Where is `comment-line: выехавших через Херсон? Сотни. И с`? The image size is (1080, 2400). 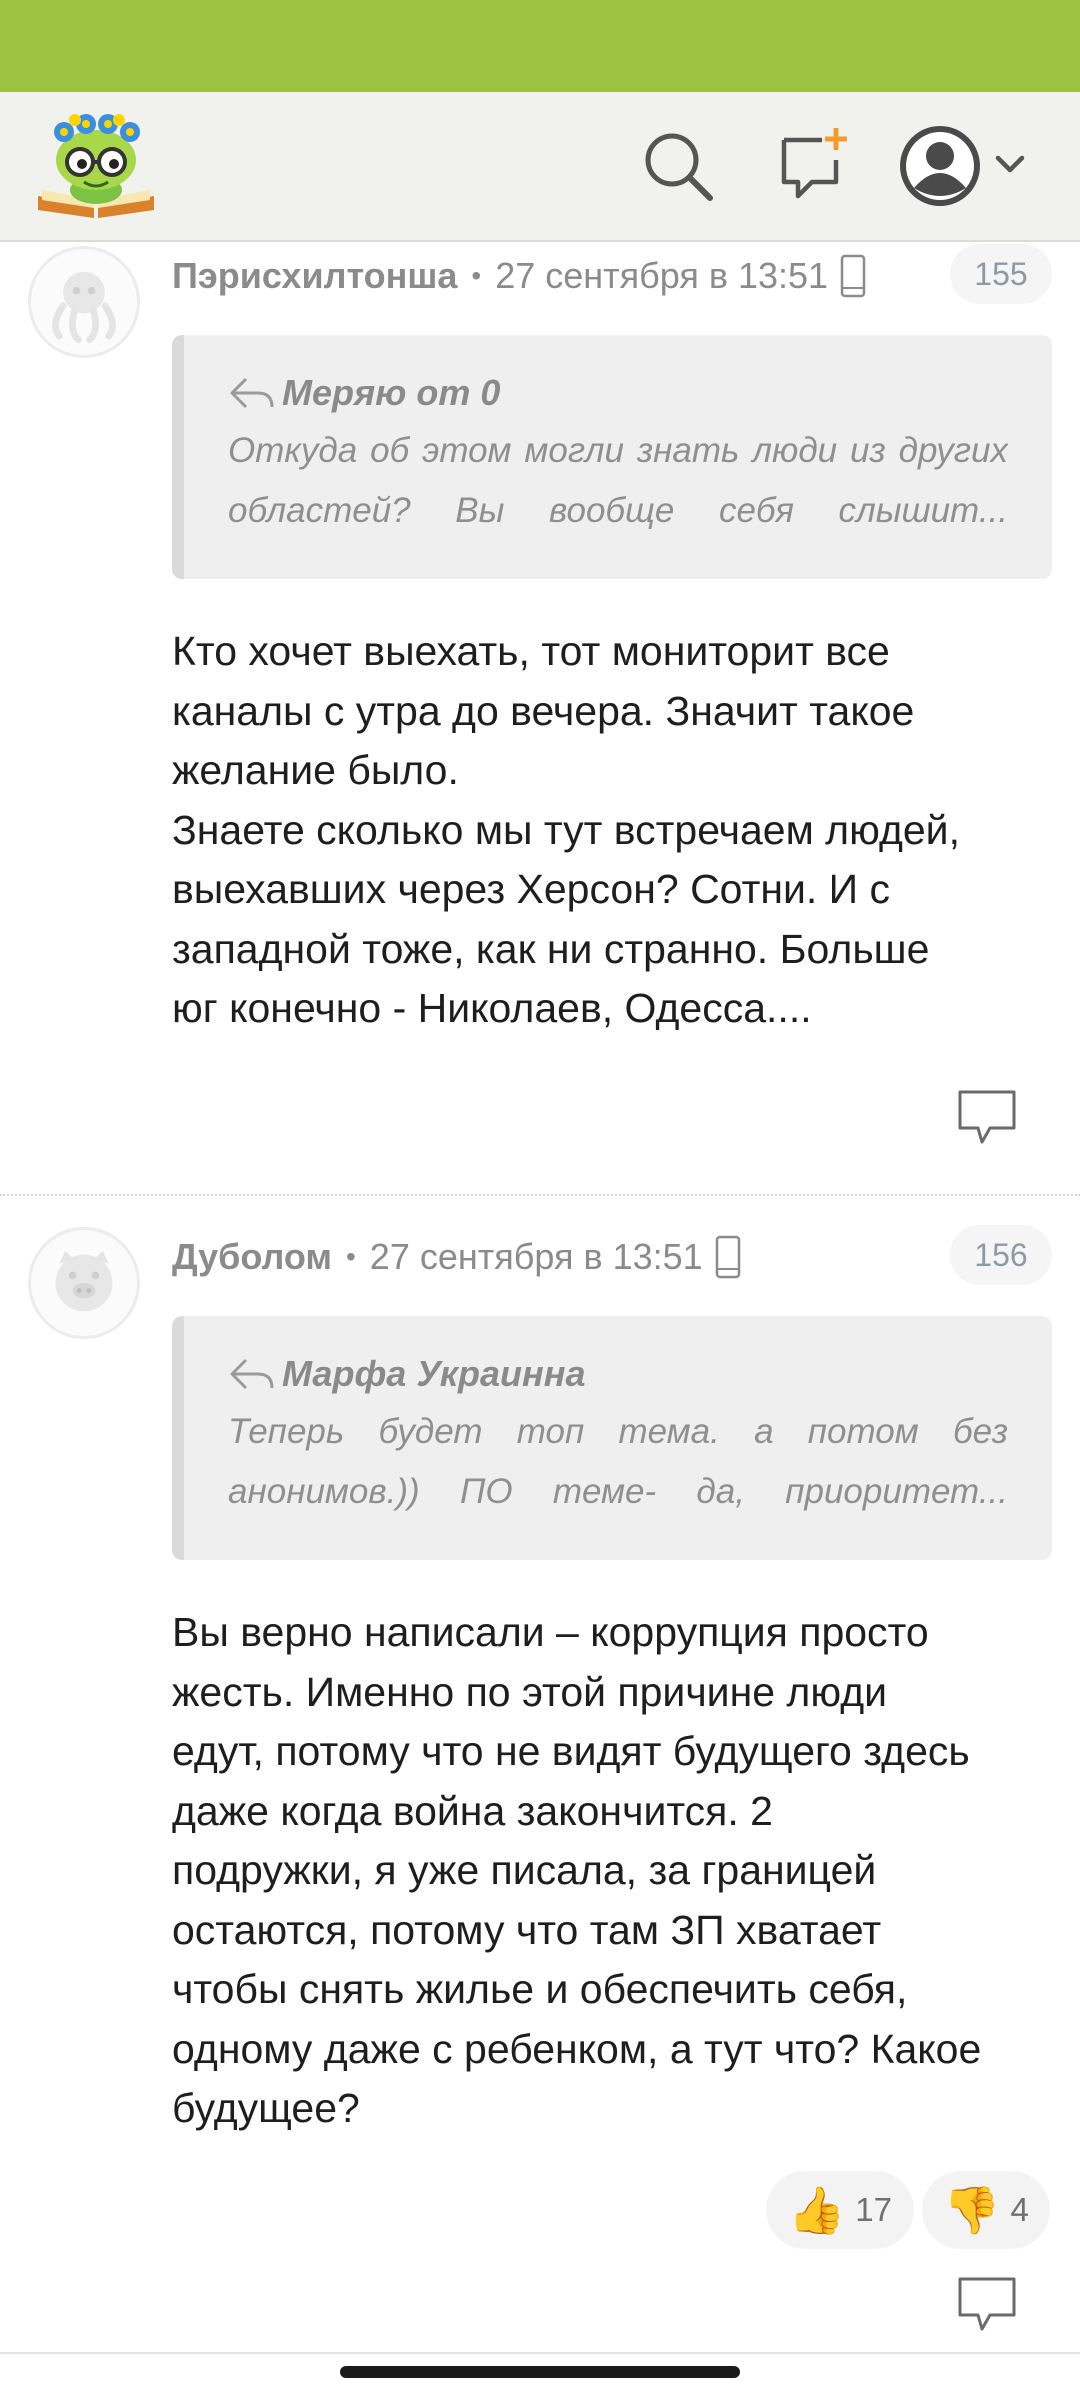 comment-line: выехавших через Херсон? Сотни. И с is located at coordinates (531, 889).